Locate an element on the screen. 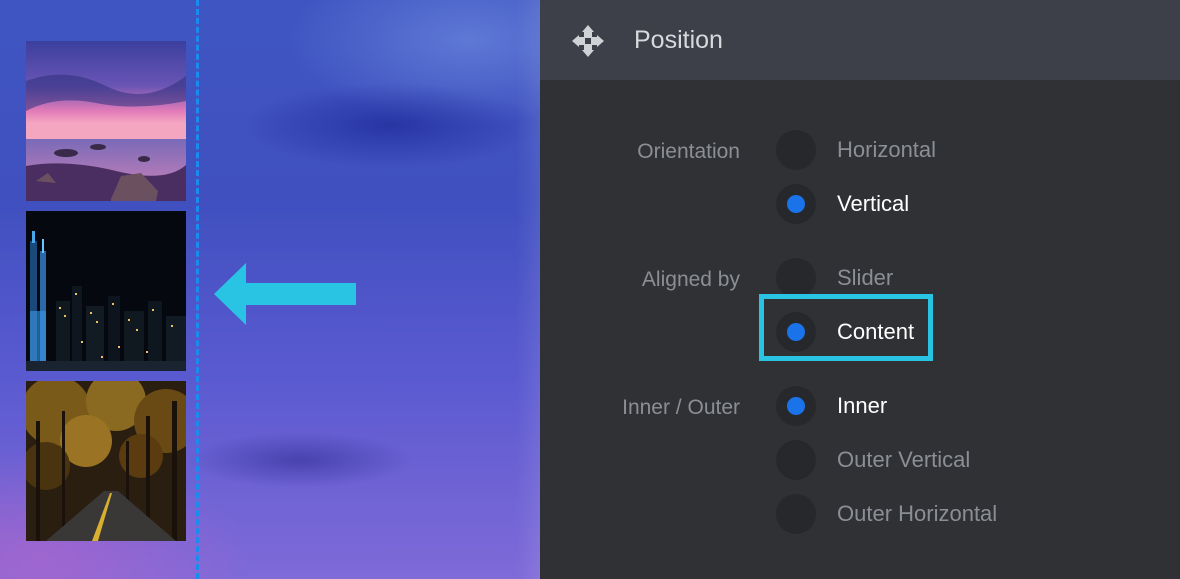 This screenshot has width=1180, height=579. option-label: Horizontal is located at coordinates (887, 149).